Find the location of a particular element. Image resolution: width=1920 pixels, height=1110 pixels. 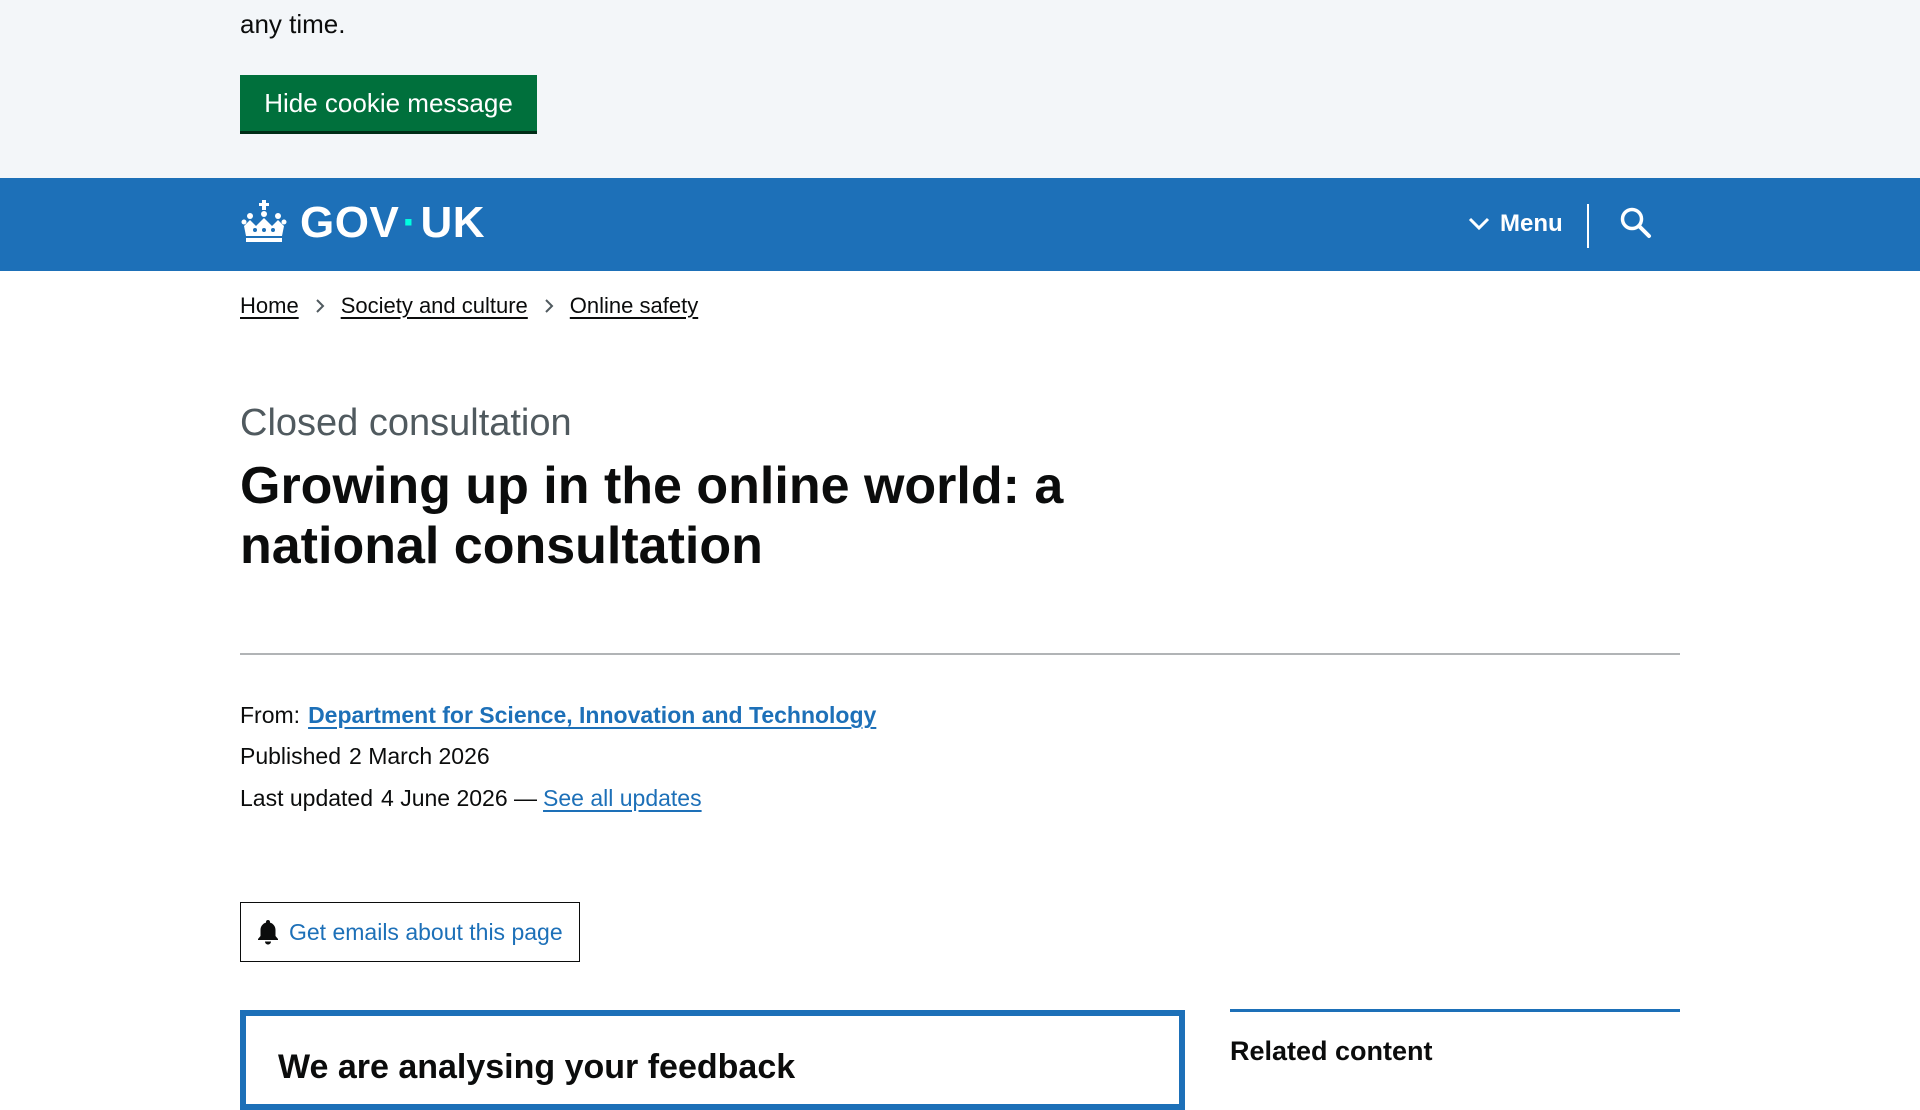

breadcrumb: Home Society and culture Online safety is located at coordinates (469, 306).